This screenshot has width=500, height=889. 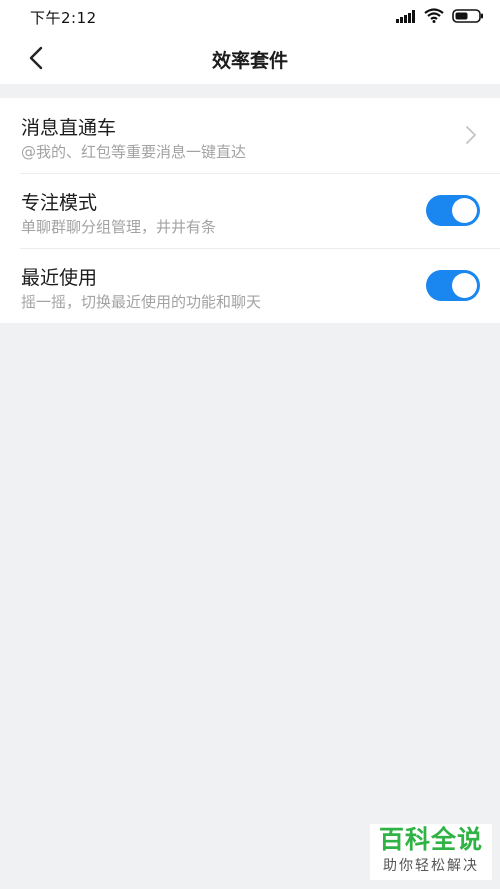 What do you see at coordinates (119, 227) in the screenshot?
I see `settings-item-subtitle: 单聊群聊分组管理，井井有条` at bounding box center [119, 227].